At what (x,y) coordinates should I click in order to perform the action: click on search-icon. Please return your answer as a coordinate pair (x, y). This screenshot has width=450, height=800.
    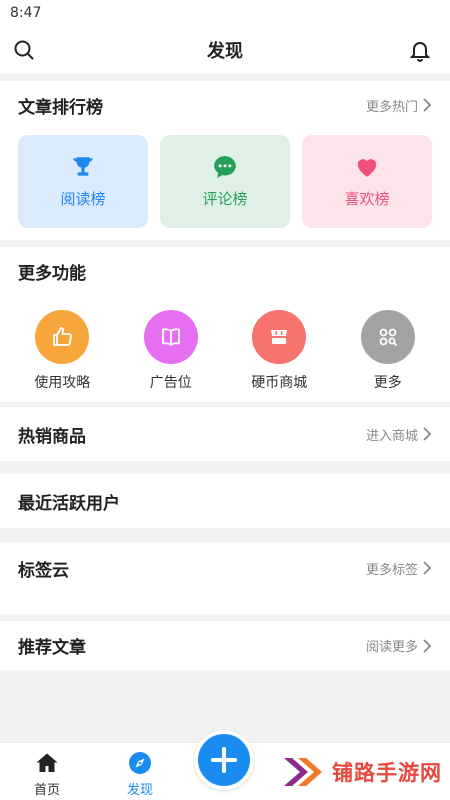
    Looking at the image, I should click on (24, 50).